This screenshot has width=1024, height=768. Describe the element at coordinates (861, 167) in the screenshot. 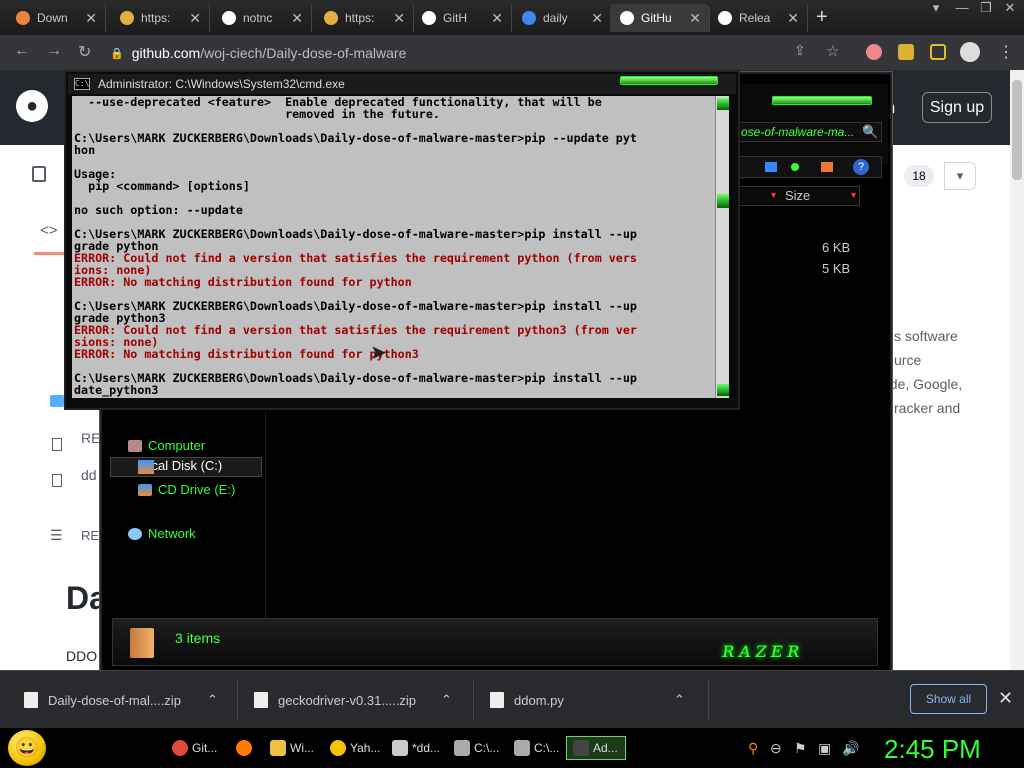

I see `help-icon: ?` at that location.